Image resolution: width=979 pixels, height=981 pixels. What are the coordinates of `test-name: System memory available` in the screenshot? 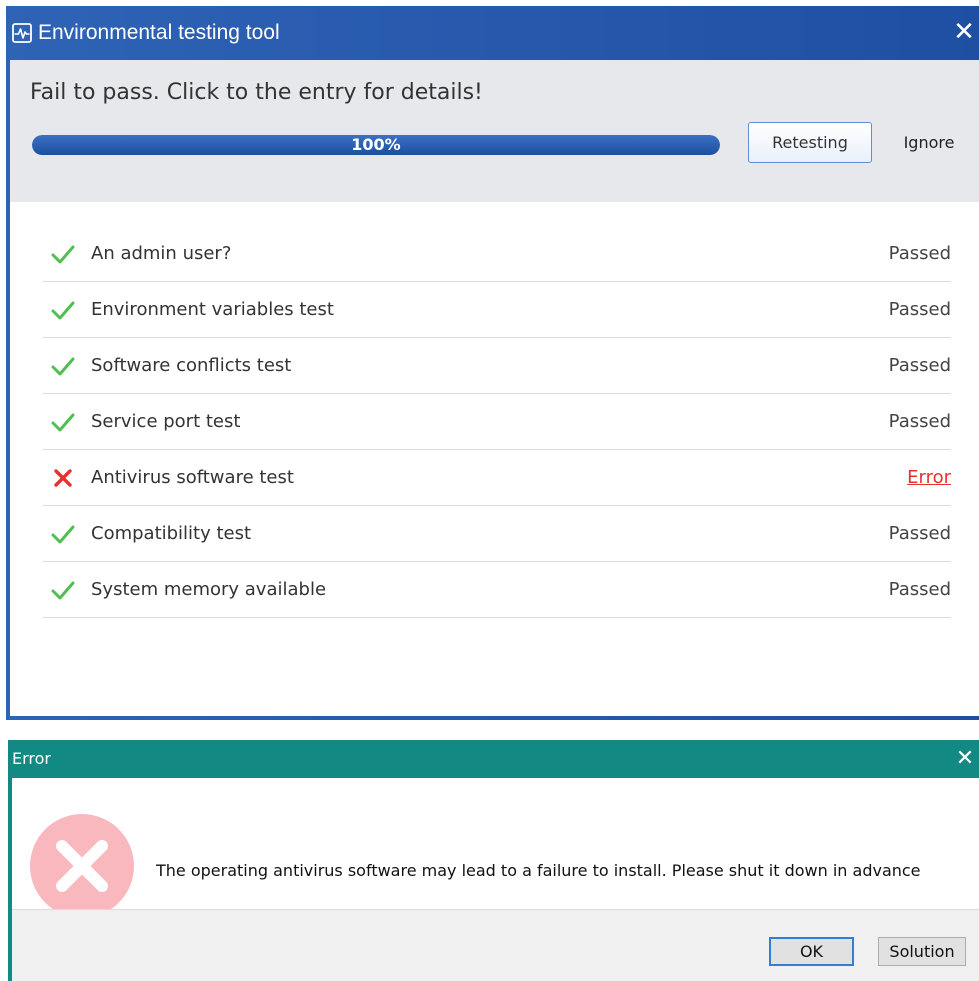 It's located at (209, 589).